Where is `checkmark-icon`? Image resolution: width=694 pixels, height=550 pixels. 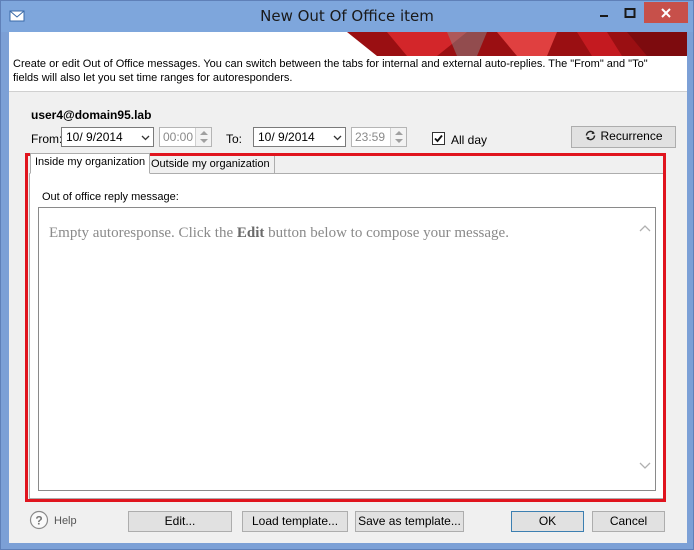
checkmark-icon is located at coordinates (438, 138).